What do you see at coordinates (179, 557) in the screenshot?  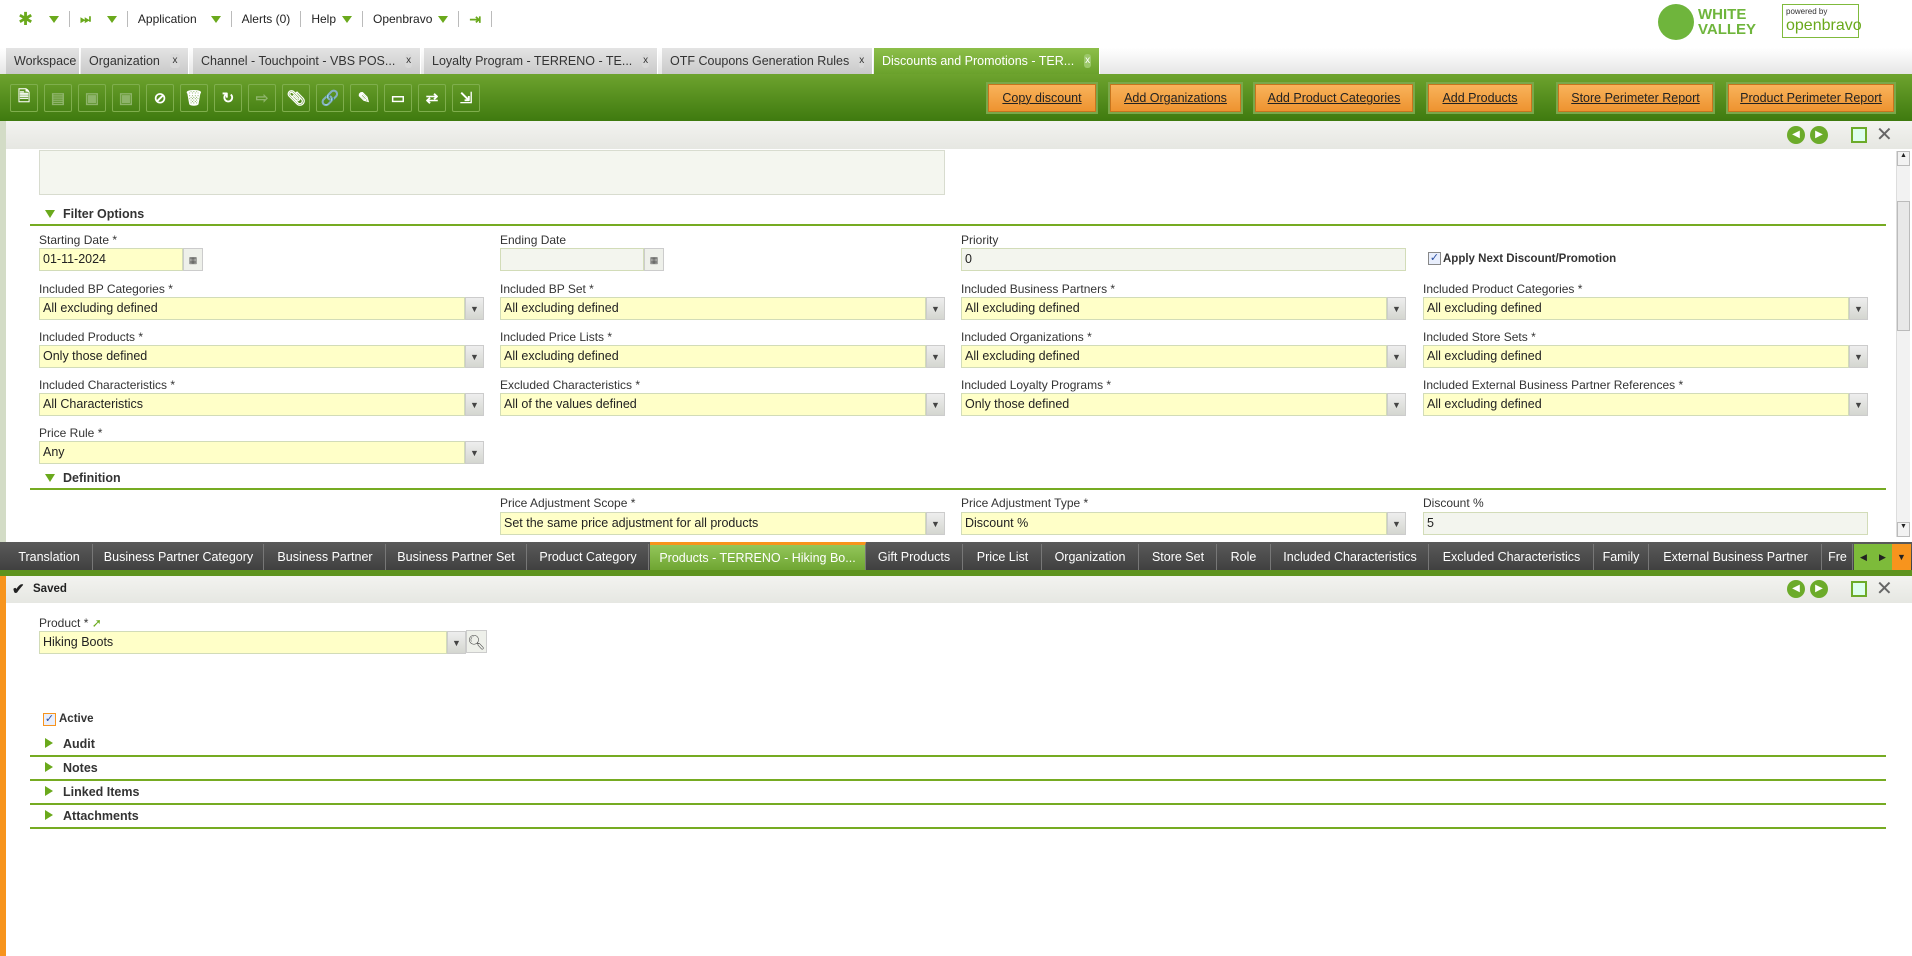 I see `child-tab: Business Partner Category` at bounding box center [179, 557].